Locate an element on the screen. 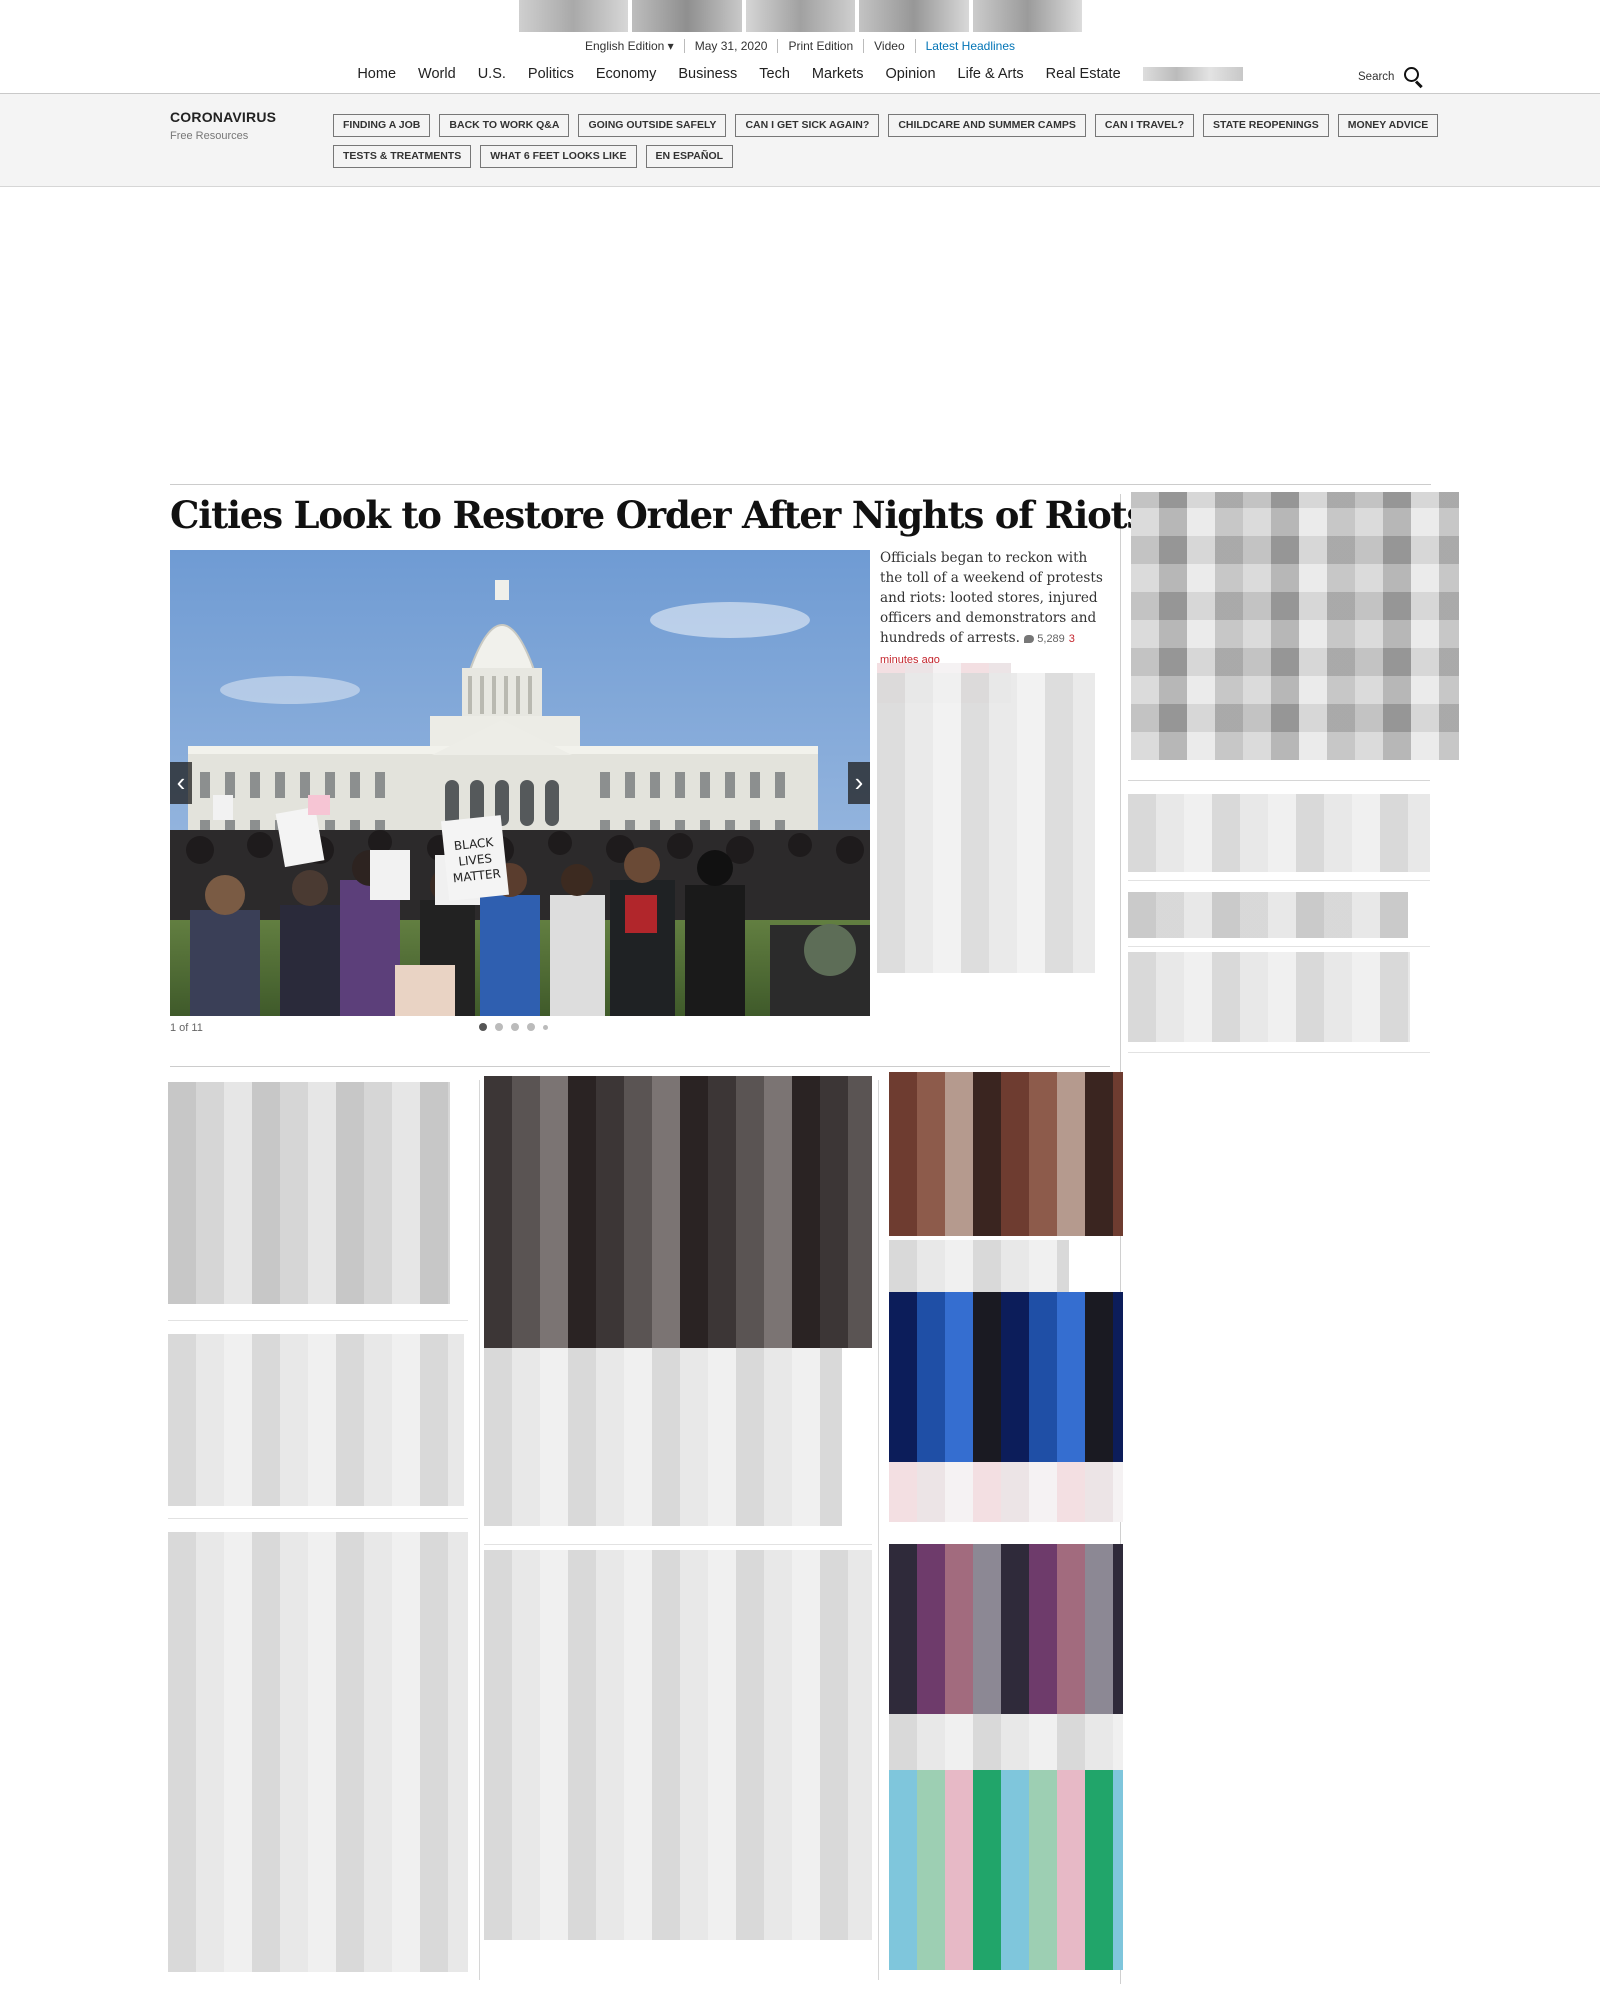 This screenshot has height=1996, width=1600. topic-back-to-work: BACK TO WORK Q&A is located at coordinates (504, 125).